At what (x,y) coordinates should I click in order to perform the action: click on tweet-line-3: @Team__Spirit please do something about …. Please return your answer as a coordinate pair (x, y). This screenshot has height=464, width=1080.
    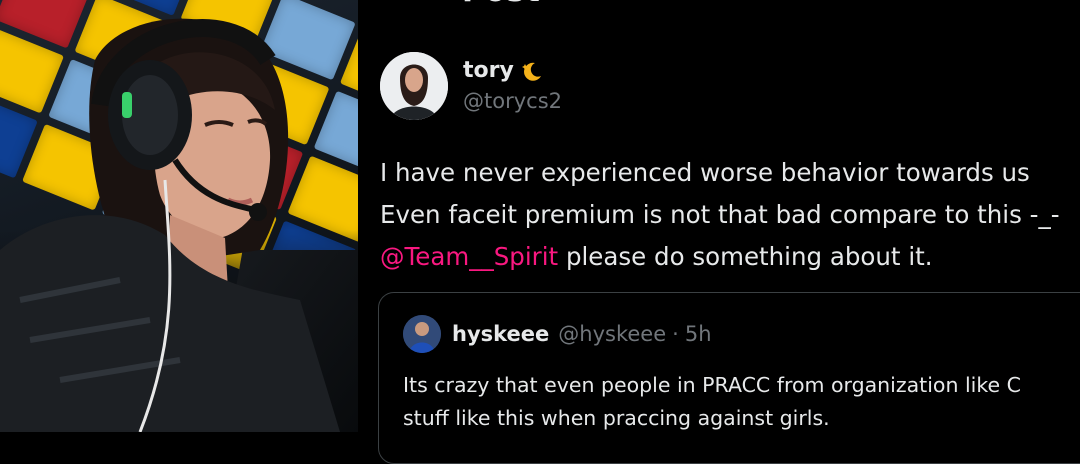
    Looking at the image, I should click on (730, 257).